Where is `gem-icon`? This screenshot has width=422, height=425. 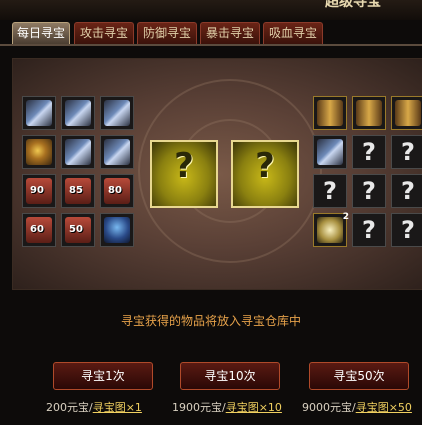
gem-icon is located at coordinates (330, 230).